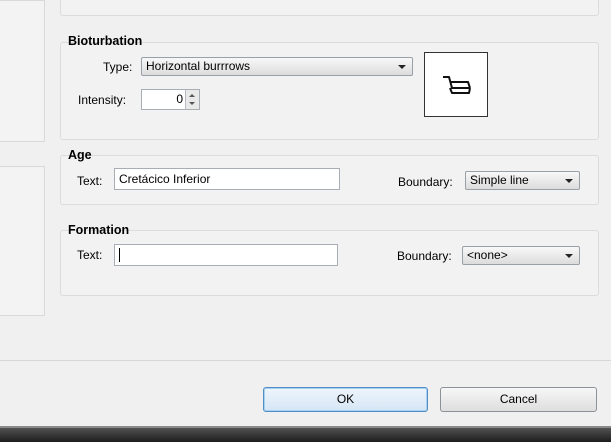 Image resolution: width=611 pixels, height=442 pixels. Describe the element at coordinates (99, 230) in the screenshot. I see `formation-title: Formation` at that location.